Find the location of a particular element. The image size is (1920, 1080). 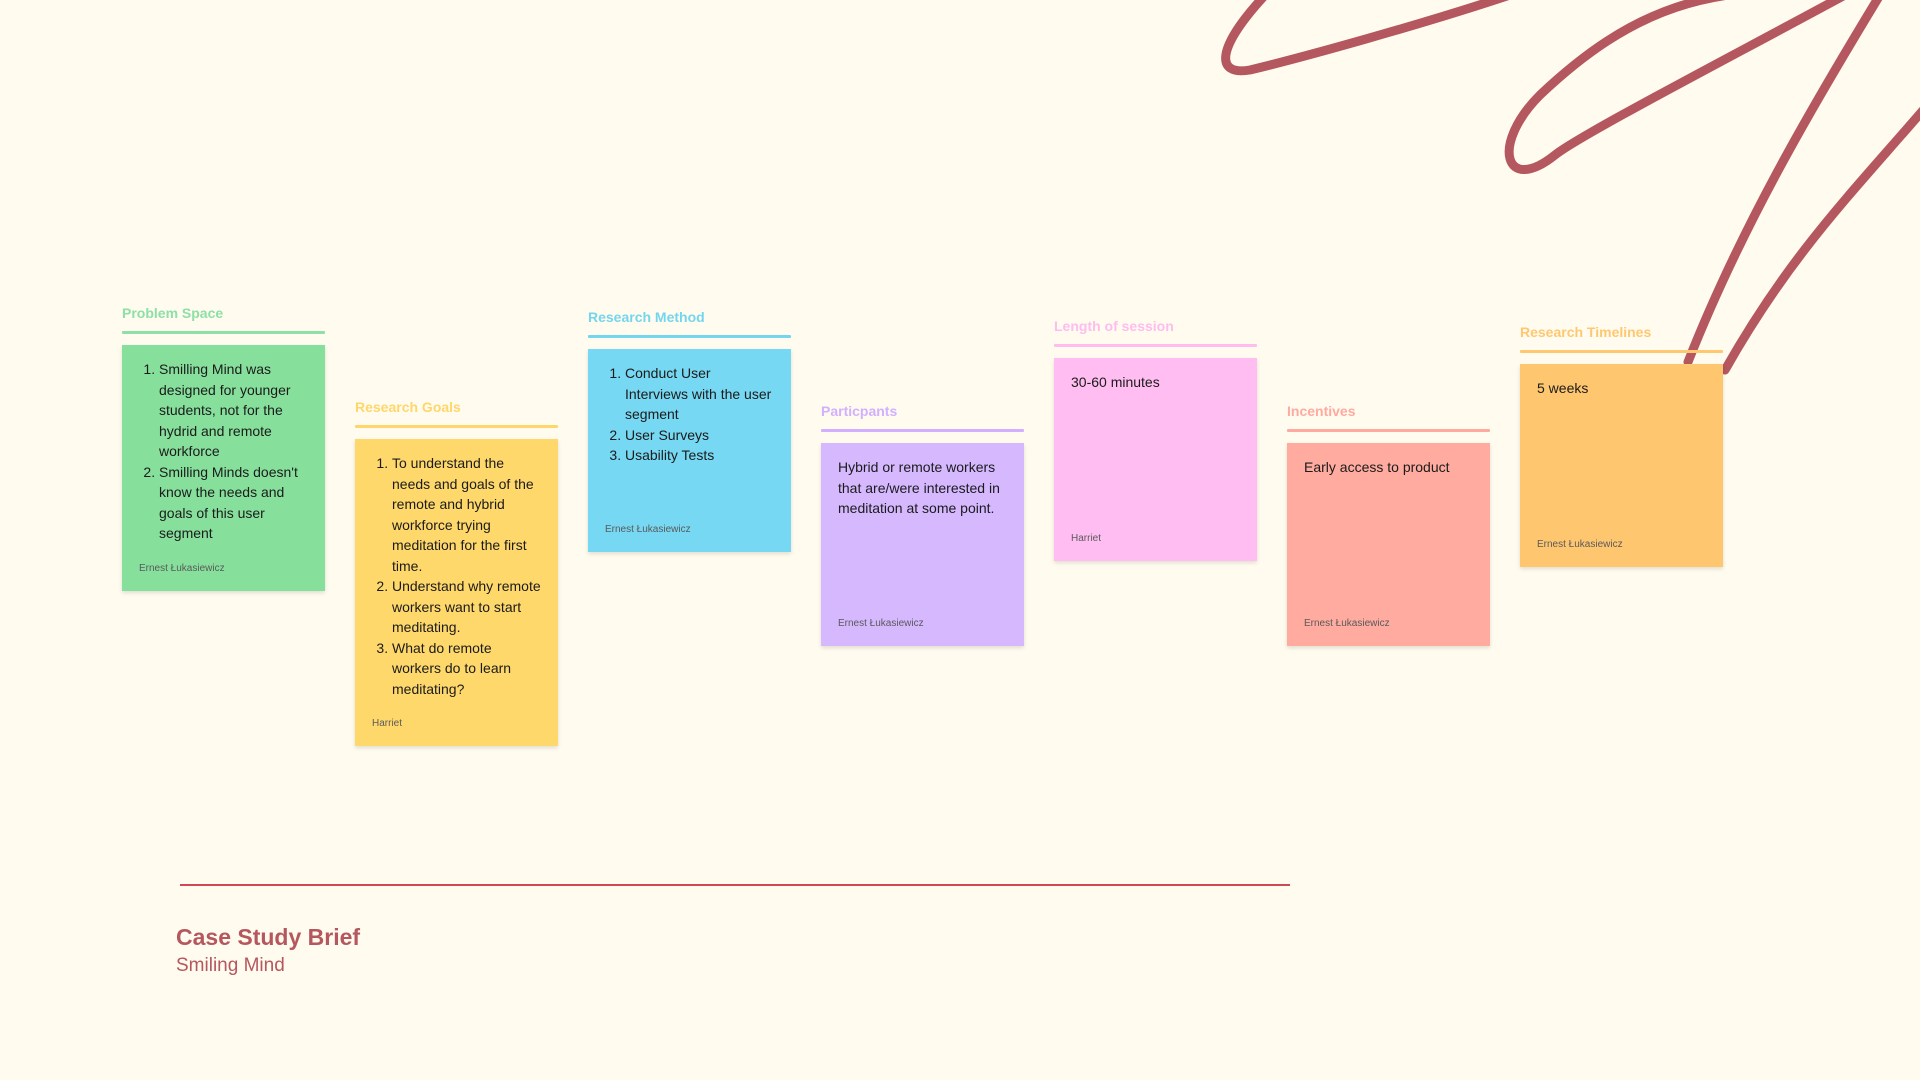

list-item: User Surveys is located at coordinates (701, 435).